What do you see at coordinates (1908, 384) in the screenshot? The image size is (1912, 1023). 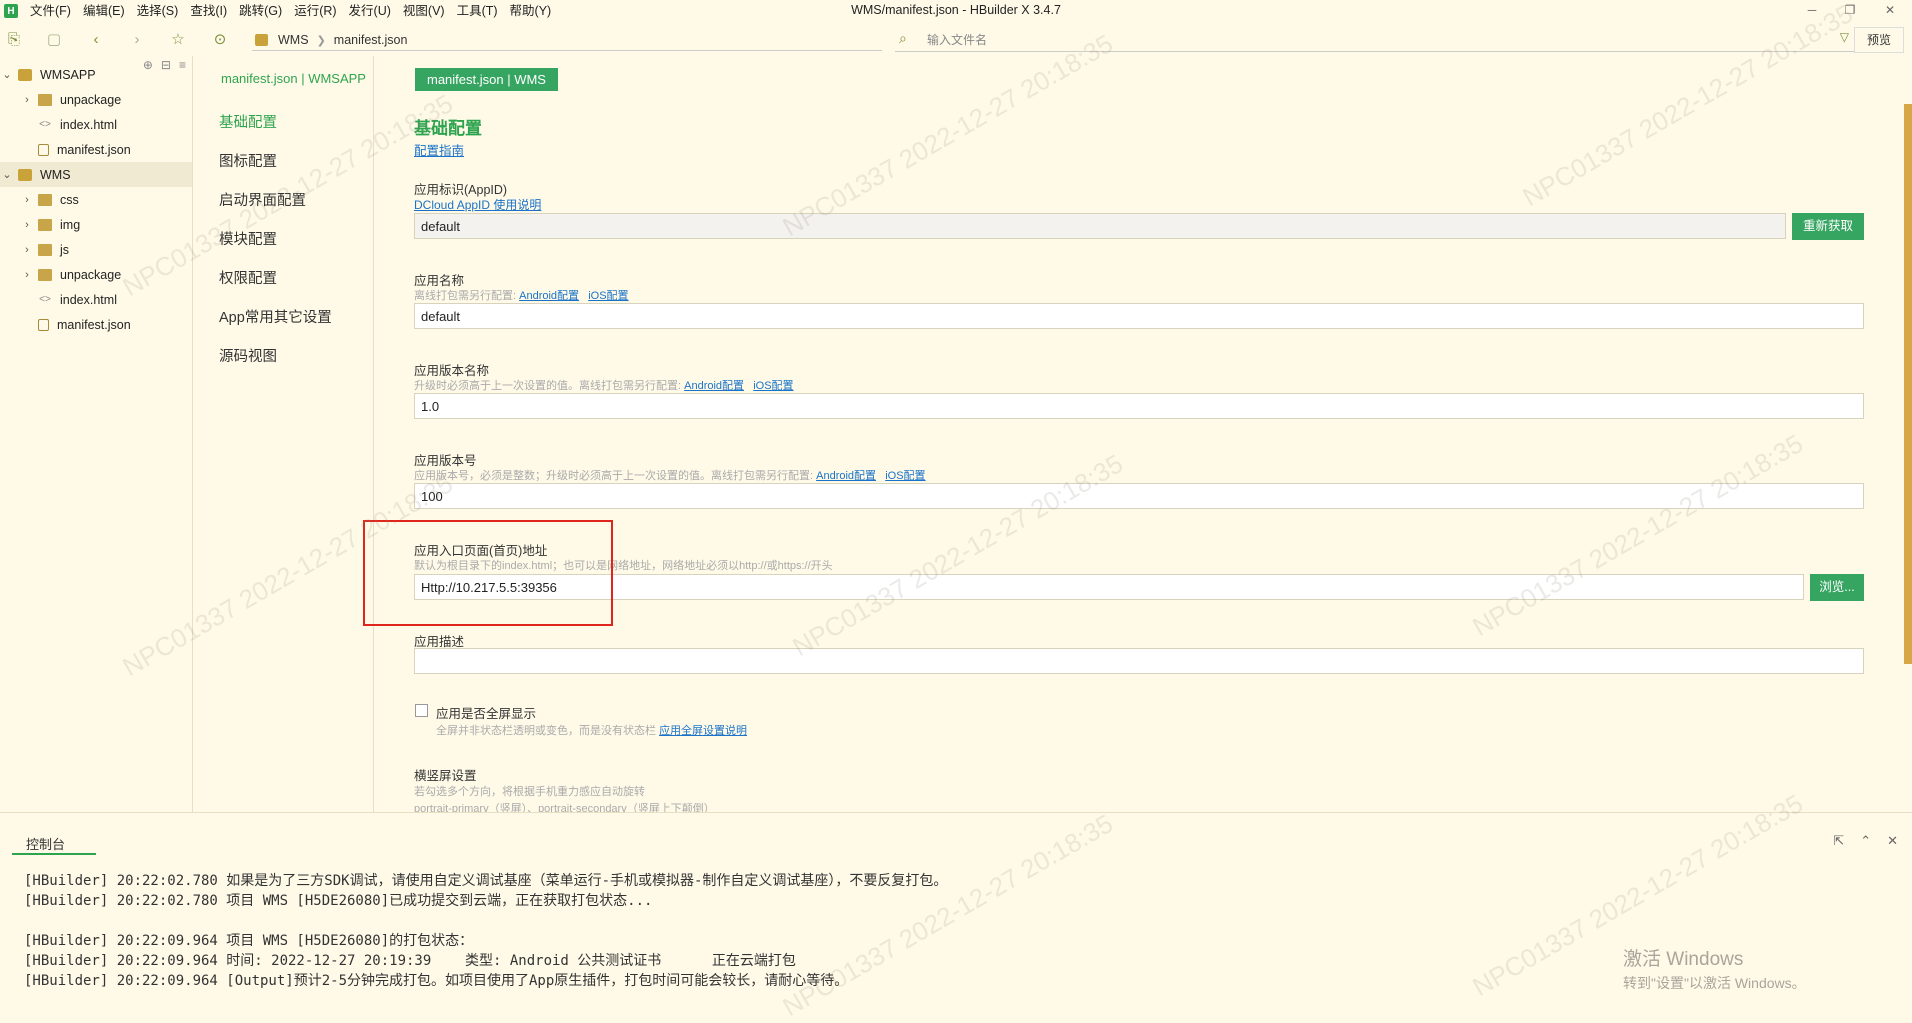 I see `scrollbar` at bounding box center [1908, 384].